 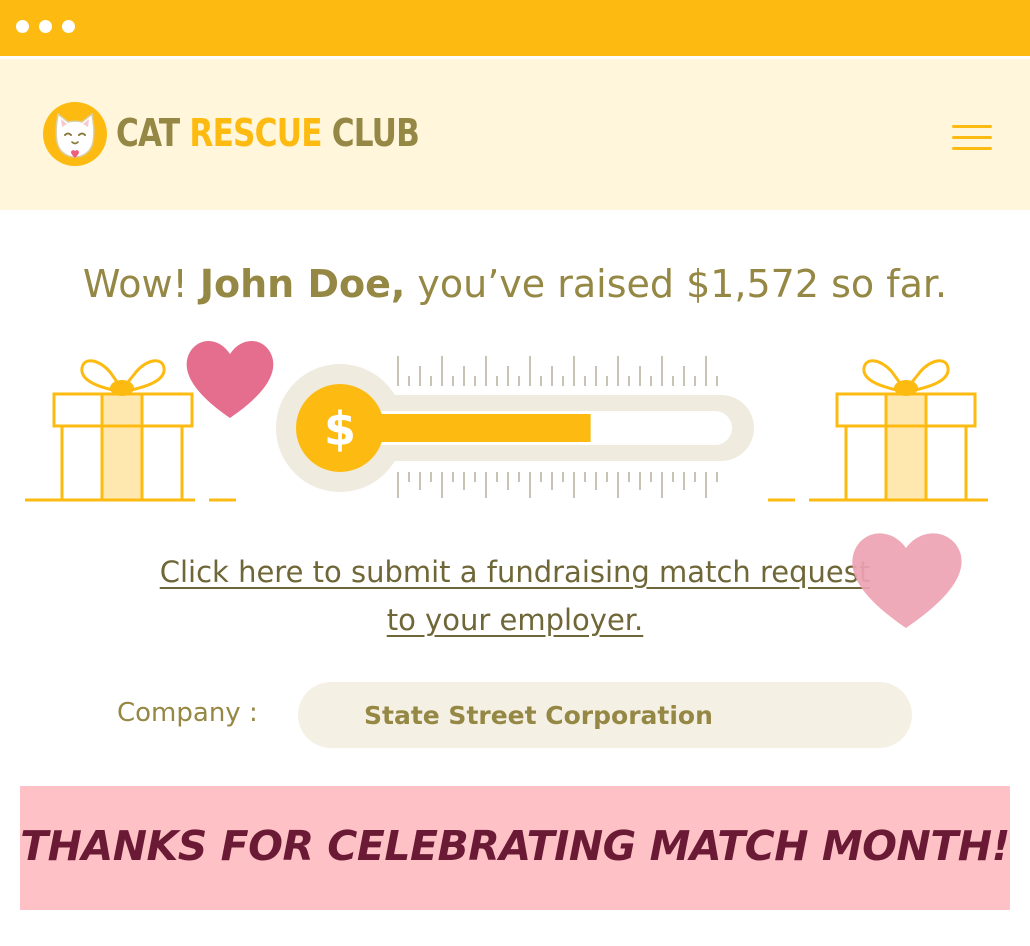 I want to click on logo-word-rescue: RESCUE, so click(x=255, y=133).